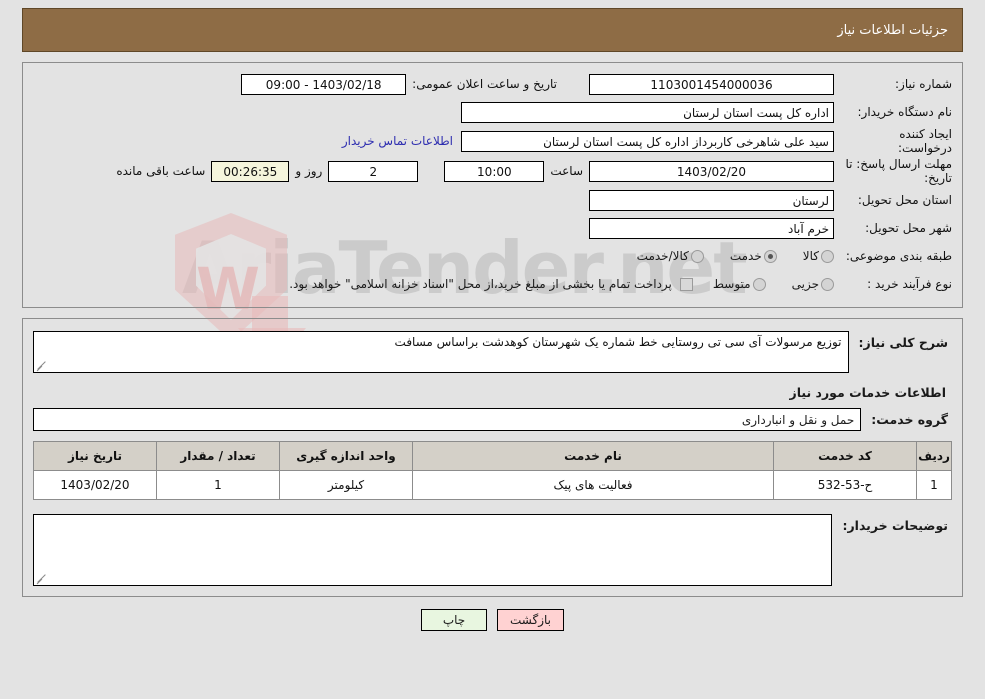 This screenshot has width=985, height=699. I want to click on service-group-label: گروه خدمت:, so click(909, 419).